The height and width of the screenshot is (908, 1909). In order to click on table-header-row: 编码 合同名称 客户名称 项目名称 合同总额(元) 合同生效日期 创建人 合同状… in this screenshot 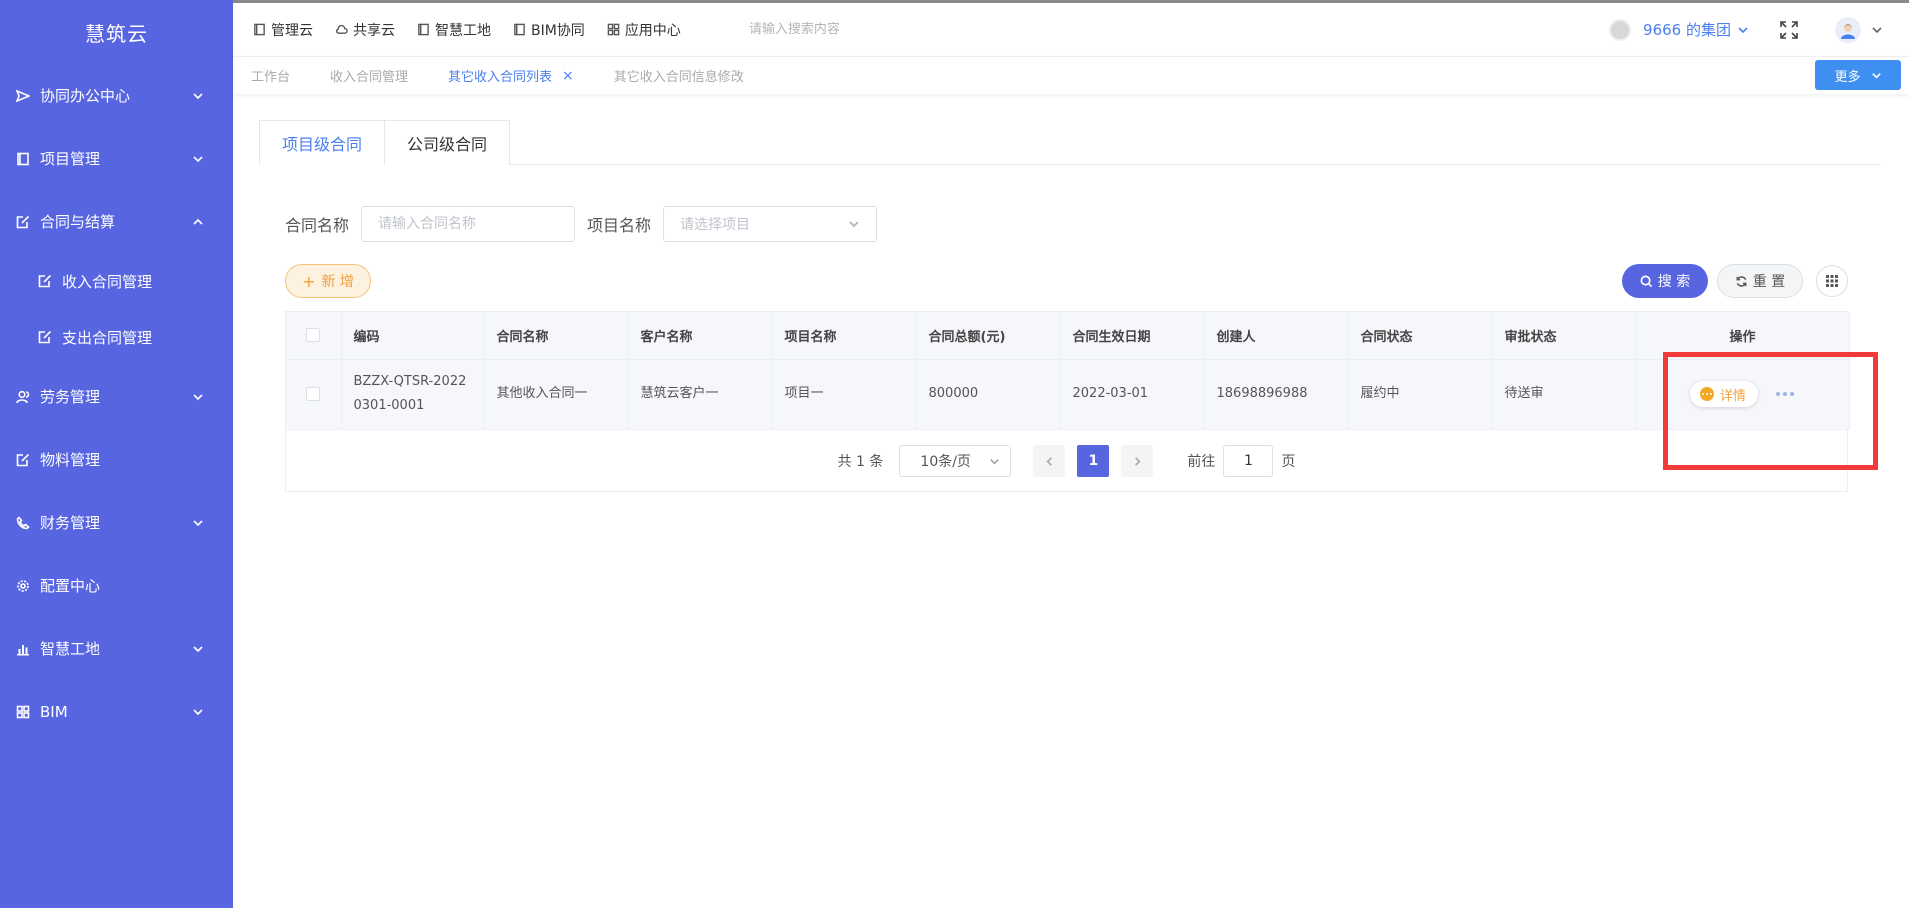, I will do `click(1068, 336)`.